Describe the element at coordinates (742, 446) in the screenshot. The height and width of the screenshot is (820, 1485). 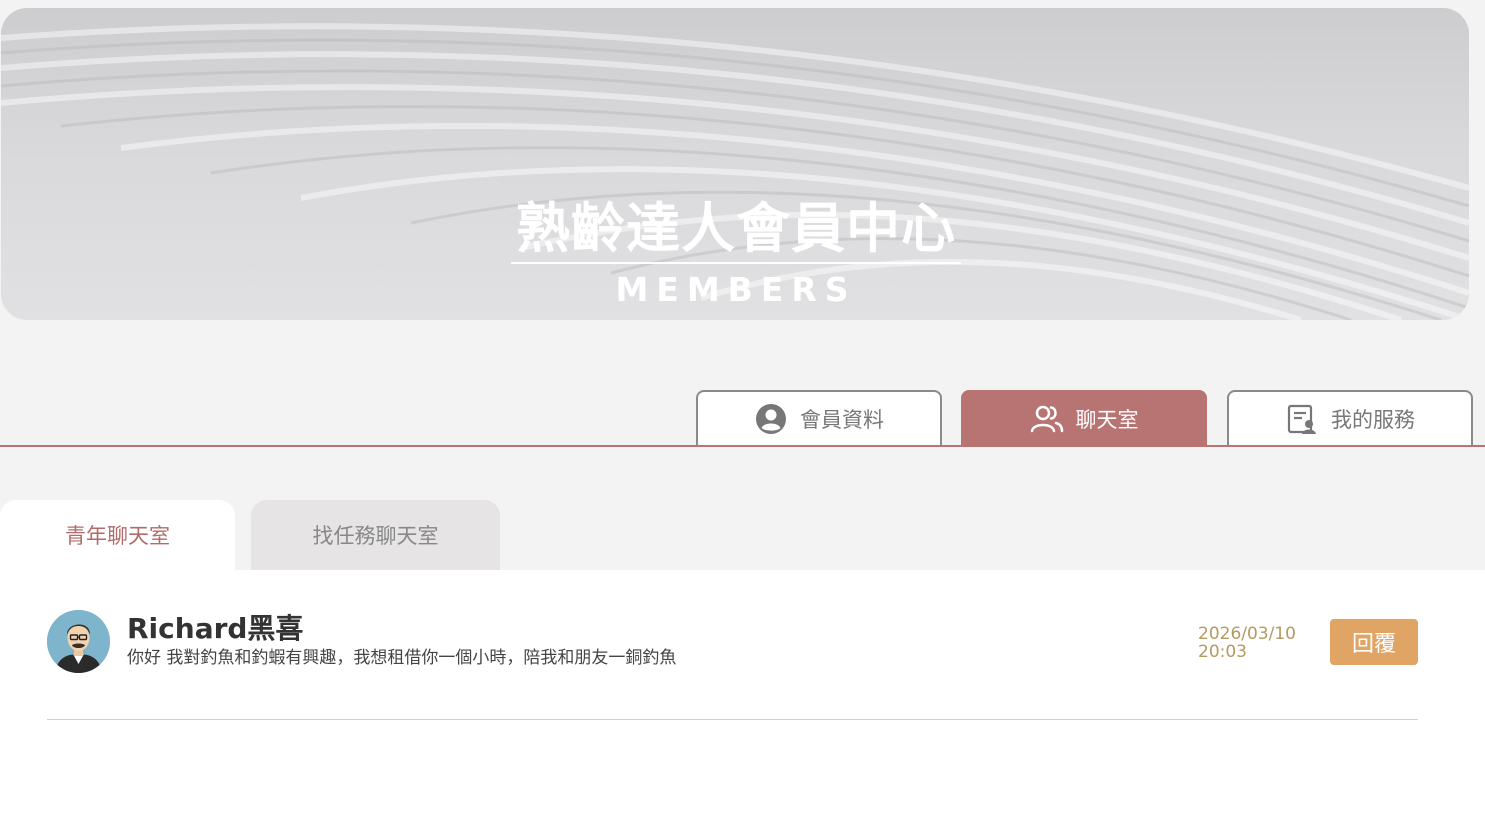
I see `tabs-divider` at that location.